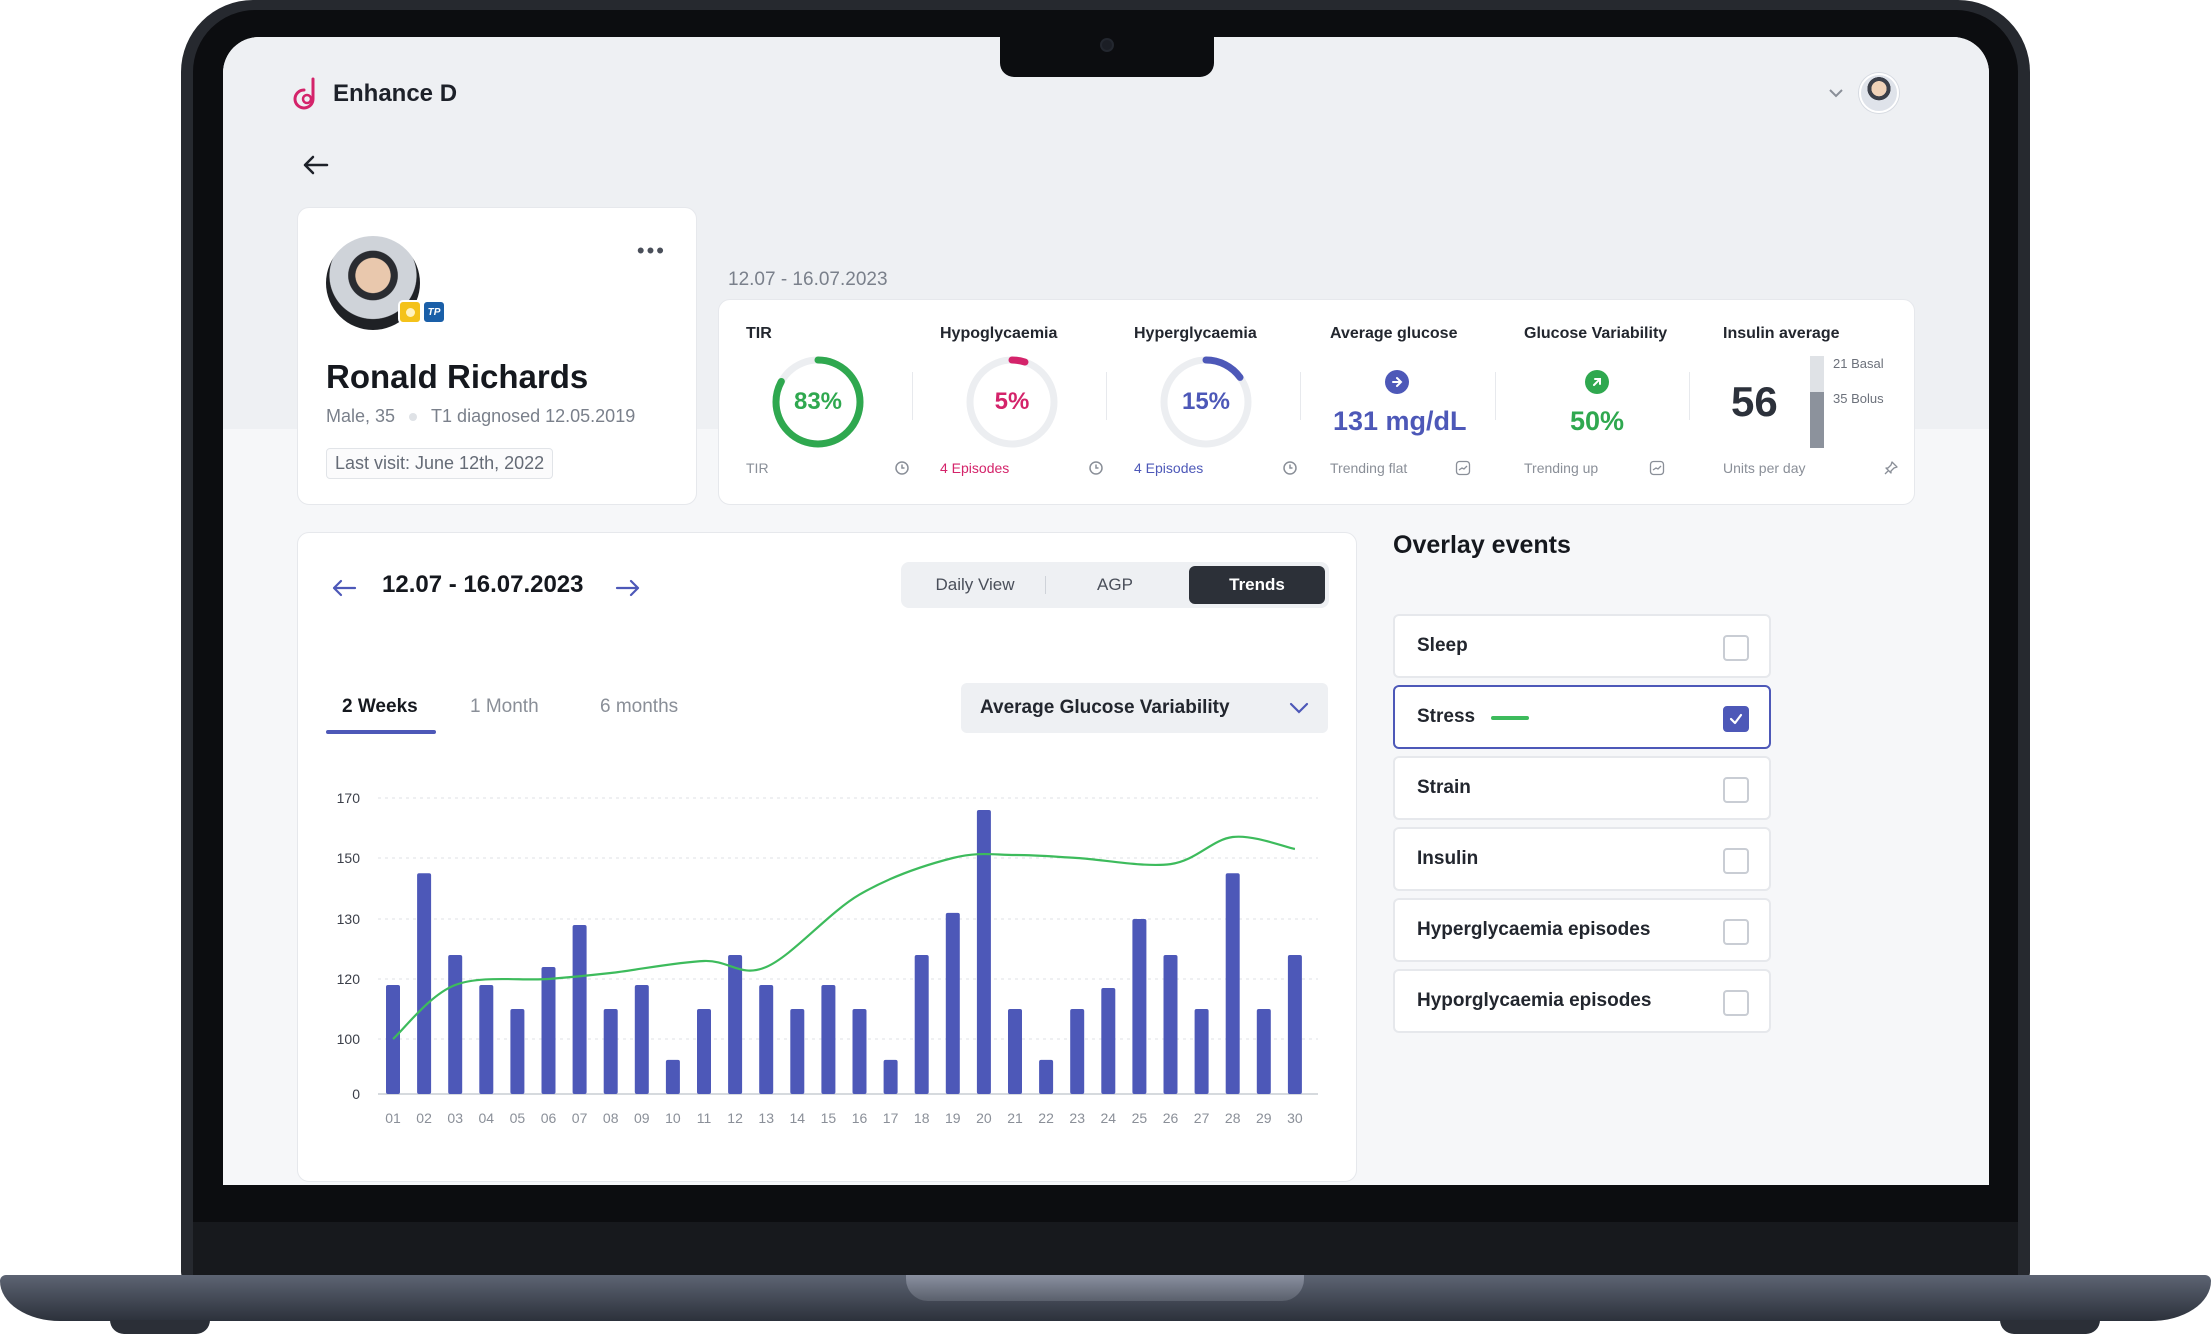 The image size is (2211, 1340). I want to click on x-tick-label: 26, so click(1171, 1118).